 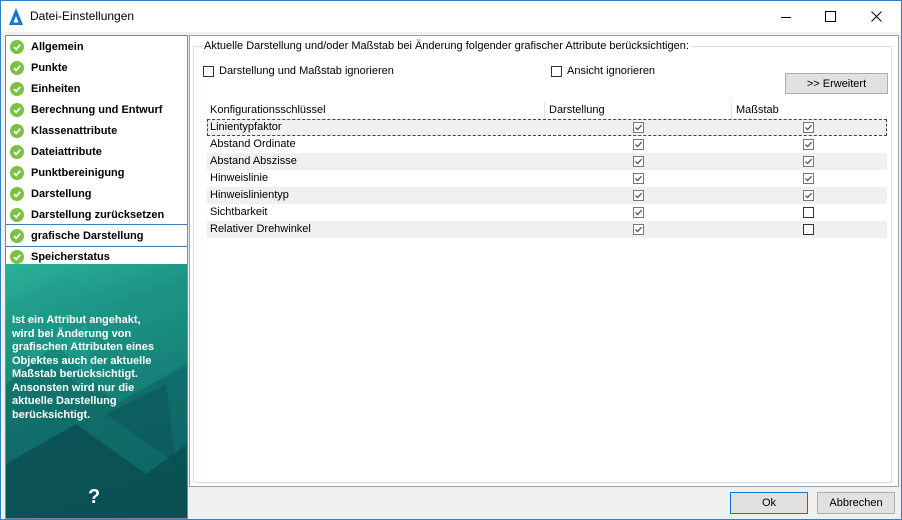 What do you see at coordinates (78, 172) in the screenshot?
I see `sidebar-item-label: Punktbereinigung` at bounding box center [78, 172].